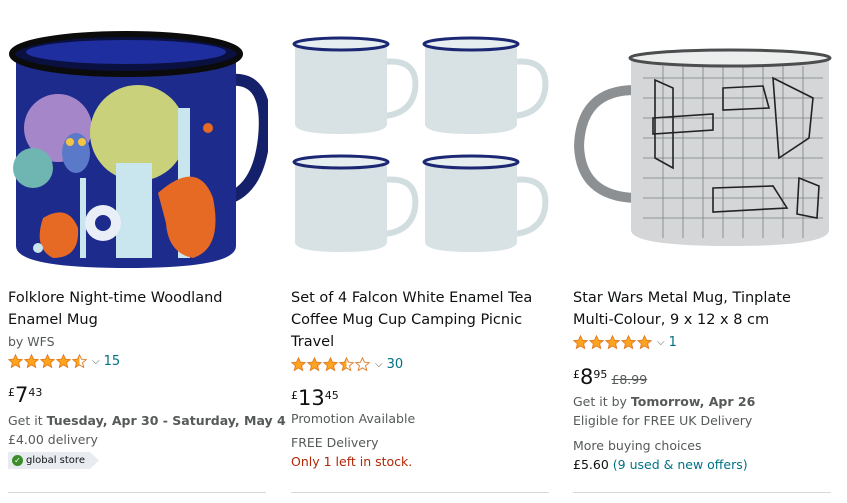 The image size is (847, 503). What do you see at coordinates (331, 395) in the screenshot?
I see `price-fraction: 45` at bounding box center [331, 395].